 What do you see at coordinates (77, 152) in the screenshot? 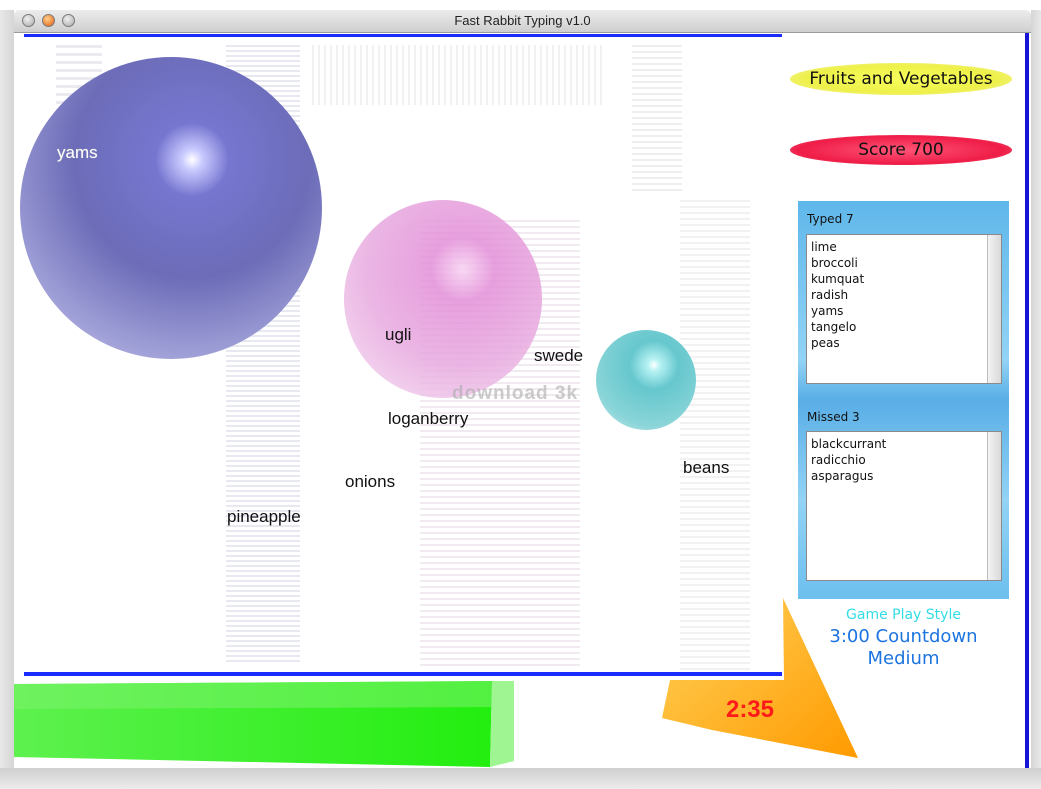
I see `falling-word: yams` at bounding box center [77, 152].